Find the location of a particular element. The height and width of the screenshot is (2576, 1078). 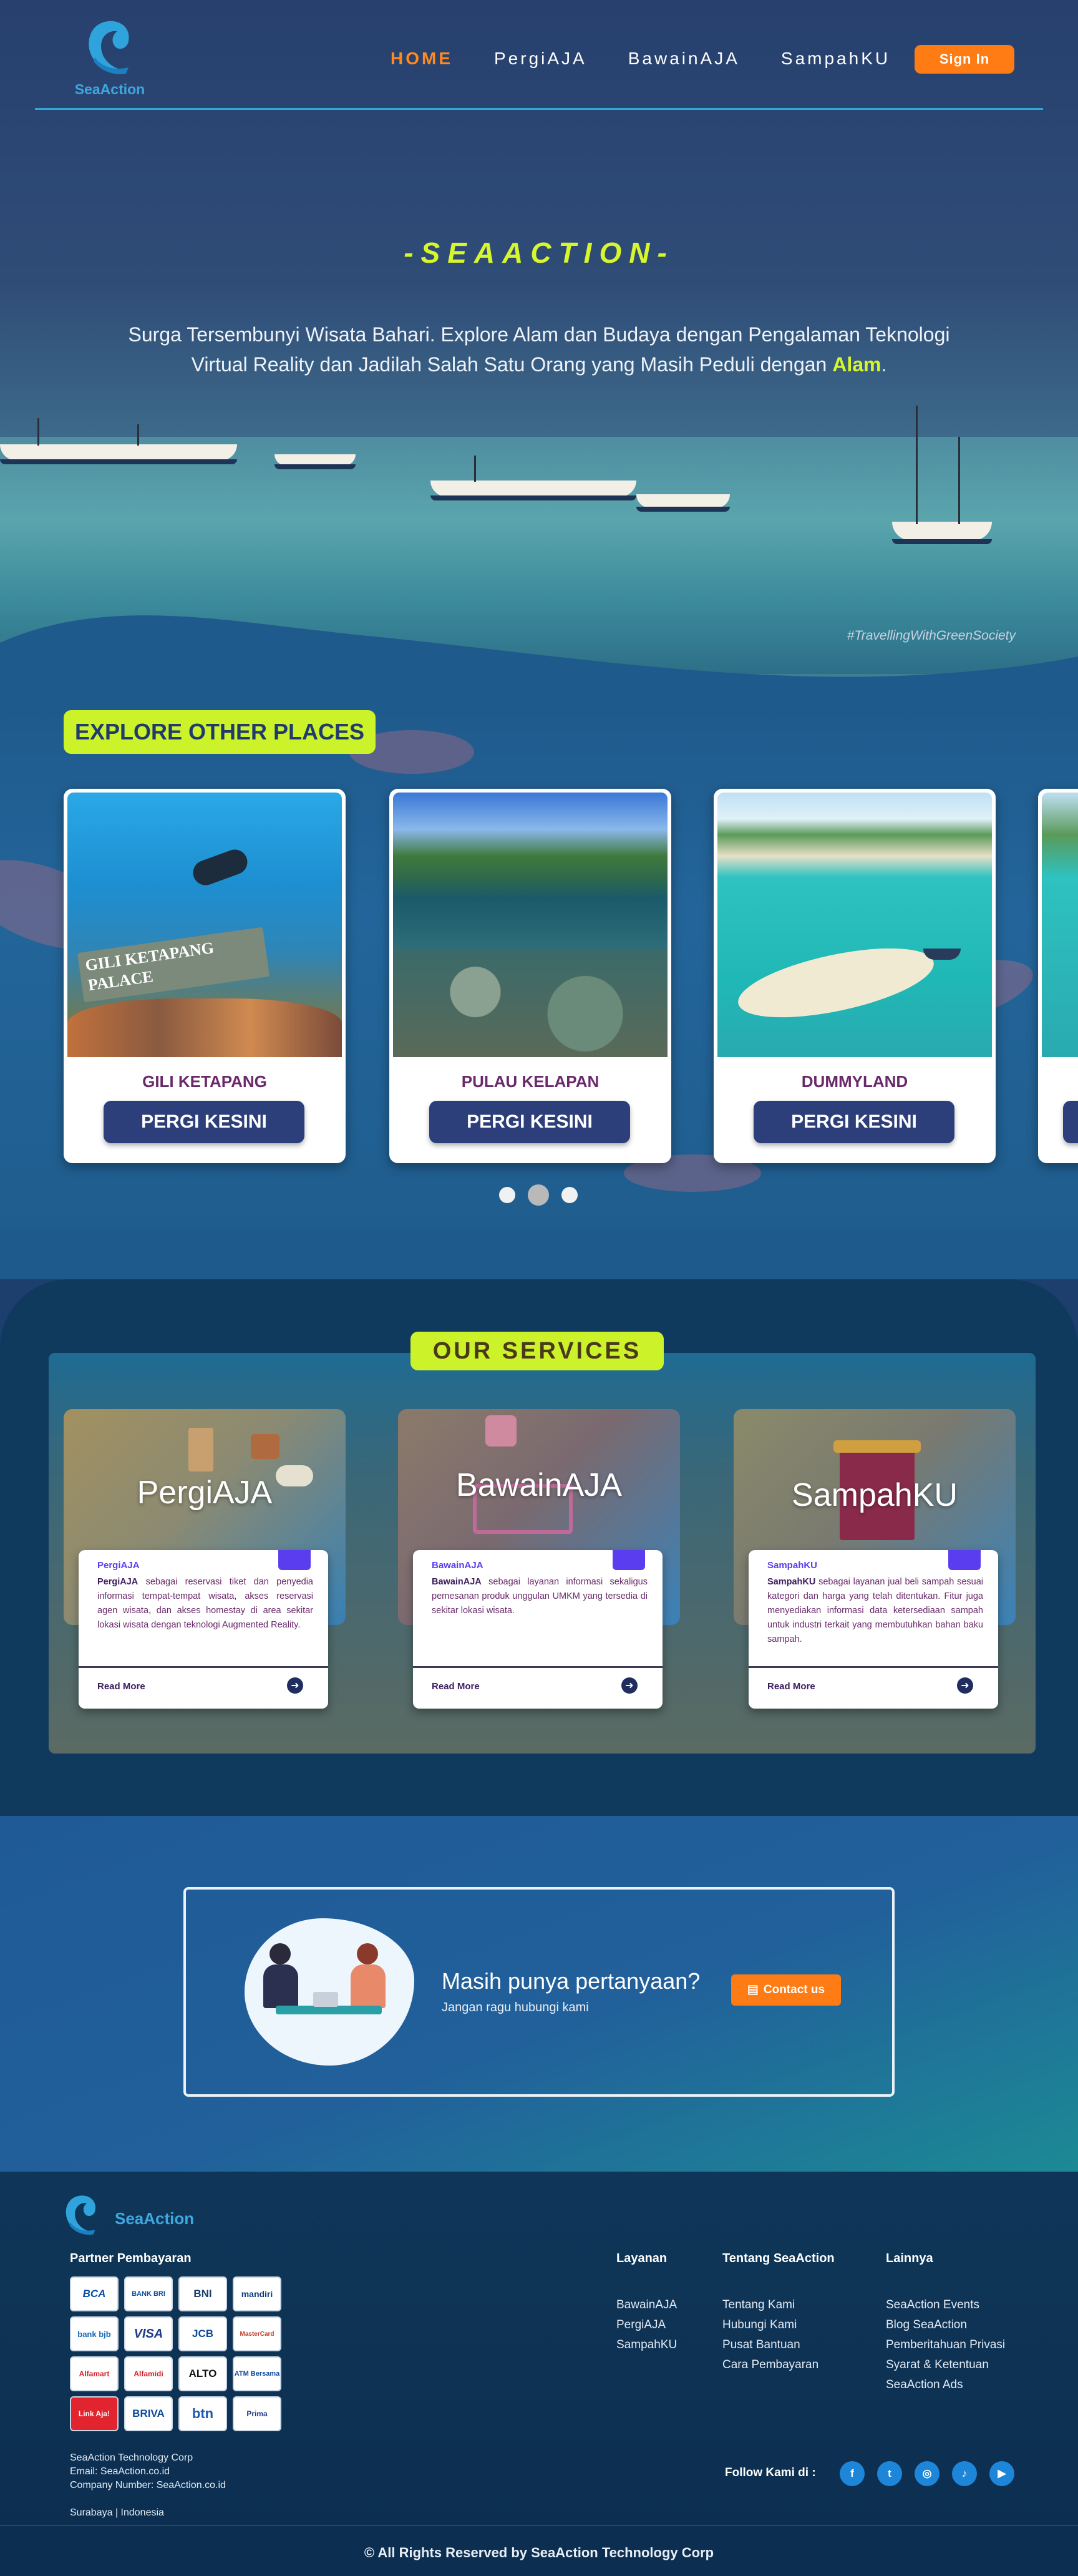

contact-us-button: ▤ Contact us is located at coordinates (786, 1990).